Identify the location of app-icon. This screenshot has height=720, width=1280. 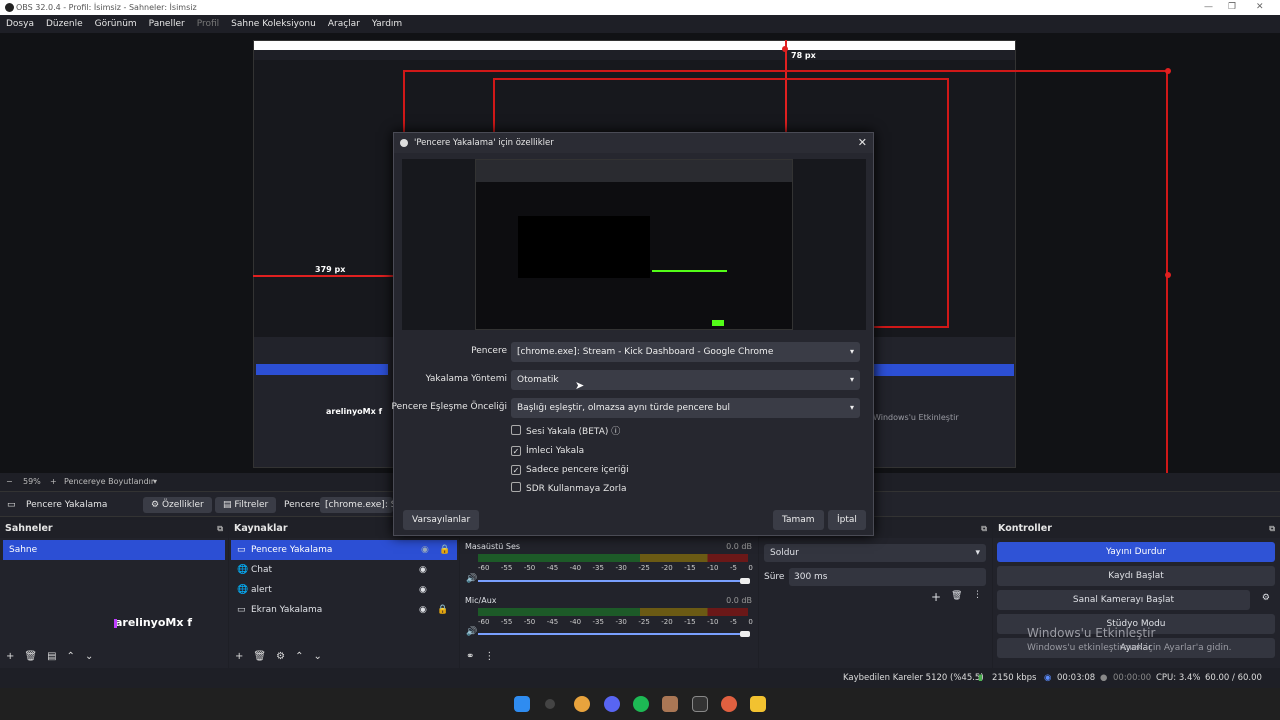
(670, 704).